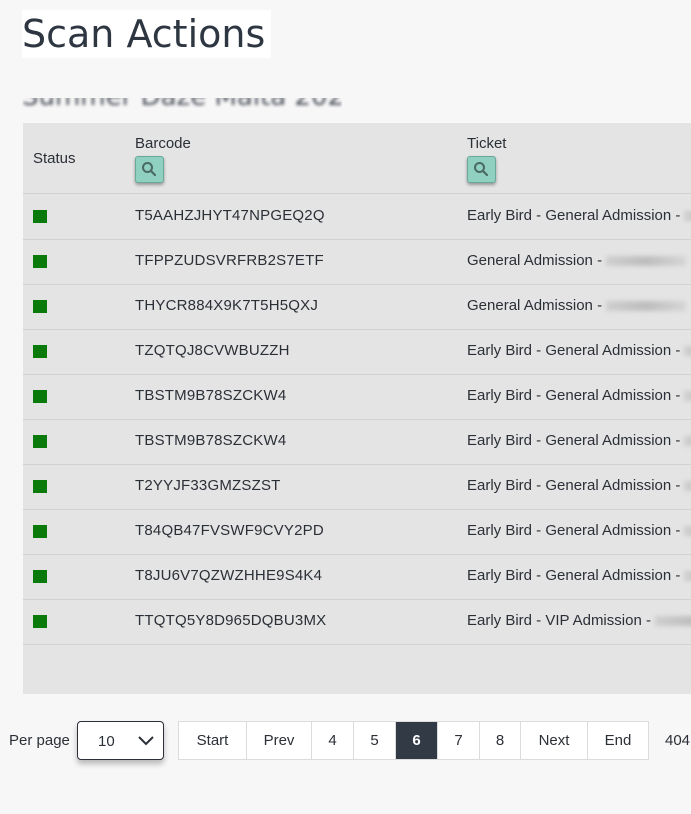 The width and height of the screenshot is (691, 814). What do you see at coordinates (230, 215) in the screenshot?
I see `barcode-cell: T5AAHZJHYT47NPGEQ2Q` at bounding box center [230, 215].